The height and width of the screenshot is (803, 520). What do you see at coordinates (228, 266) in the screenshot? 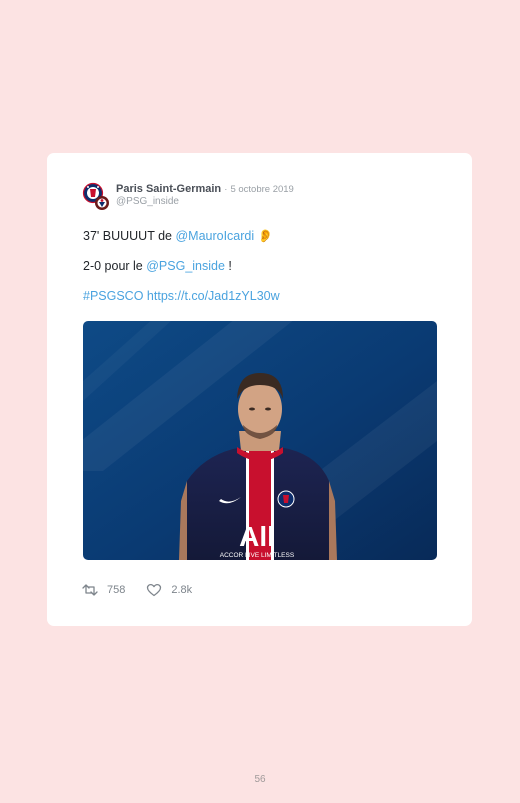
I see `tweet-text: !` at bounding box center [228, 266].